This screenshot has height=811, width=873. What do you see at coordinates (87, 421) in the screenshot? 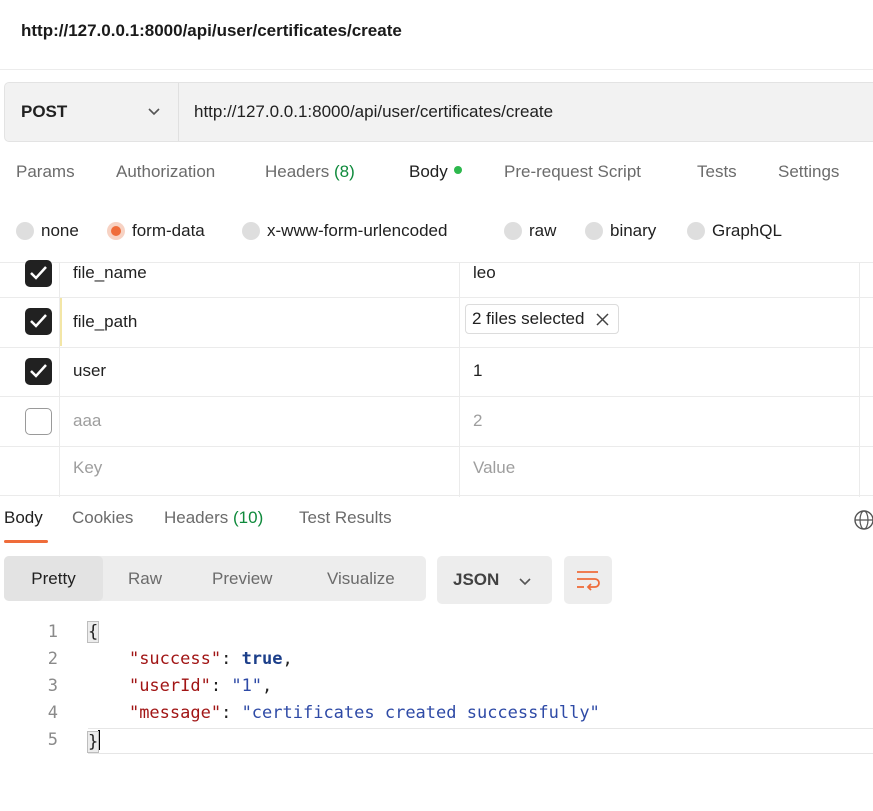
I see `row-key: aaa` at bounding box center [87, 421].